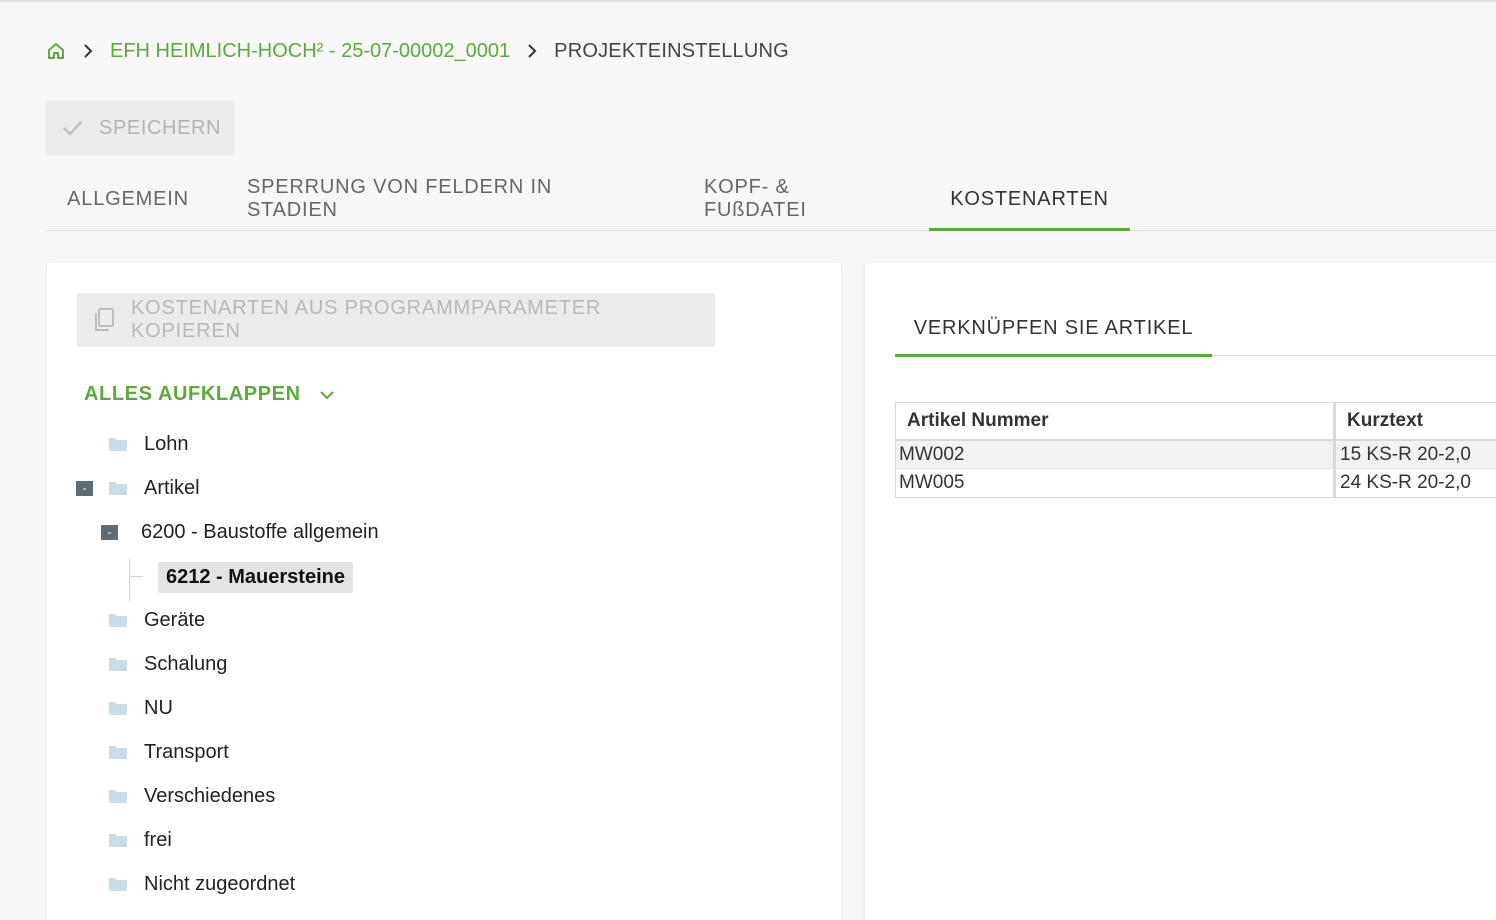  I want to click on tab-kostenarten: KOSTENARTEN, so click(1029, 199).